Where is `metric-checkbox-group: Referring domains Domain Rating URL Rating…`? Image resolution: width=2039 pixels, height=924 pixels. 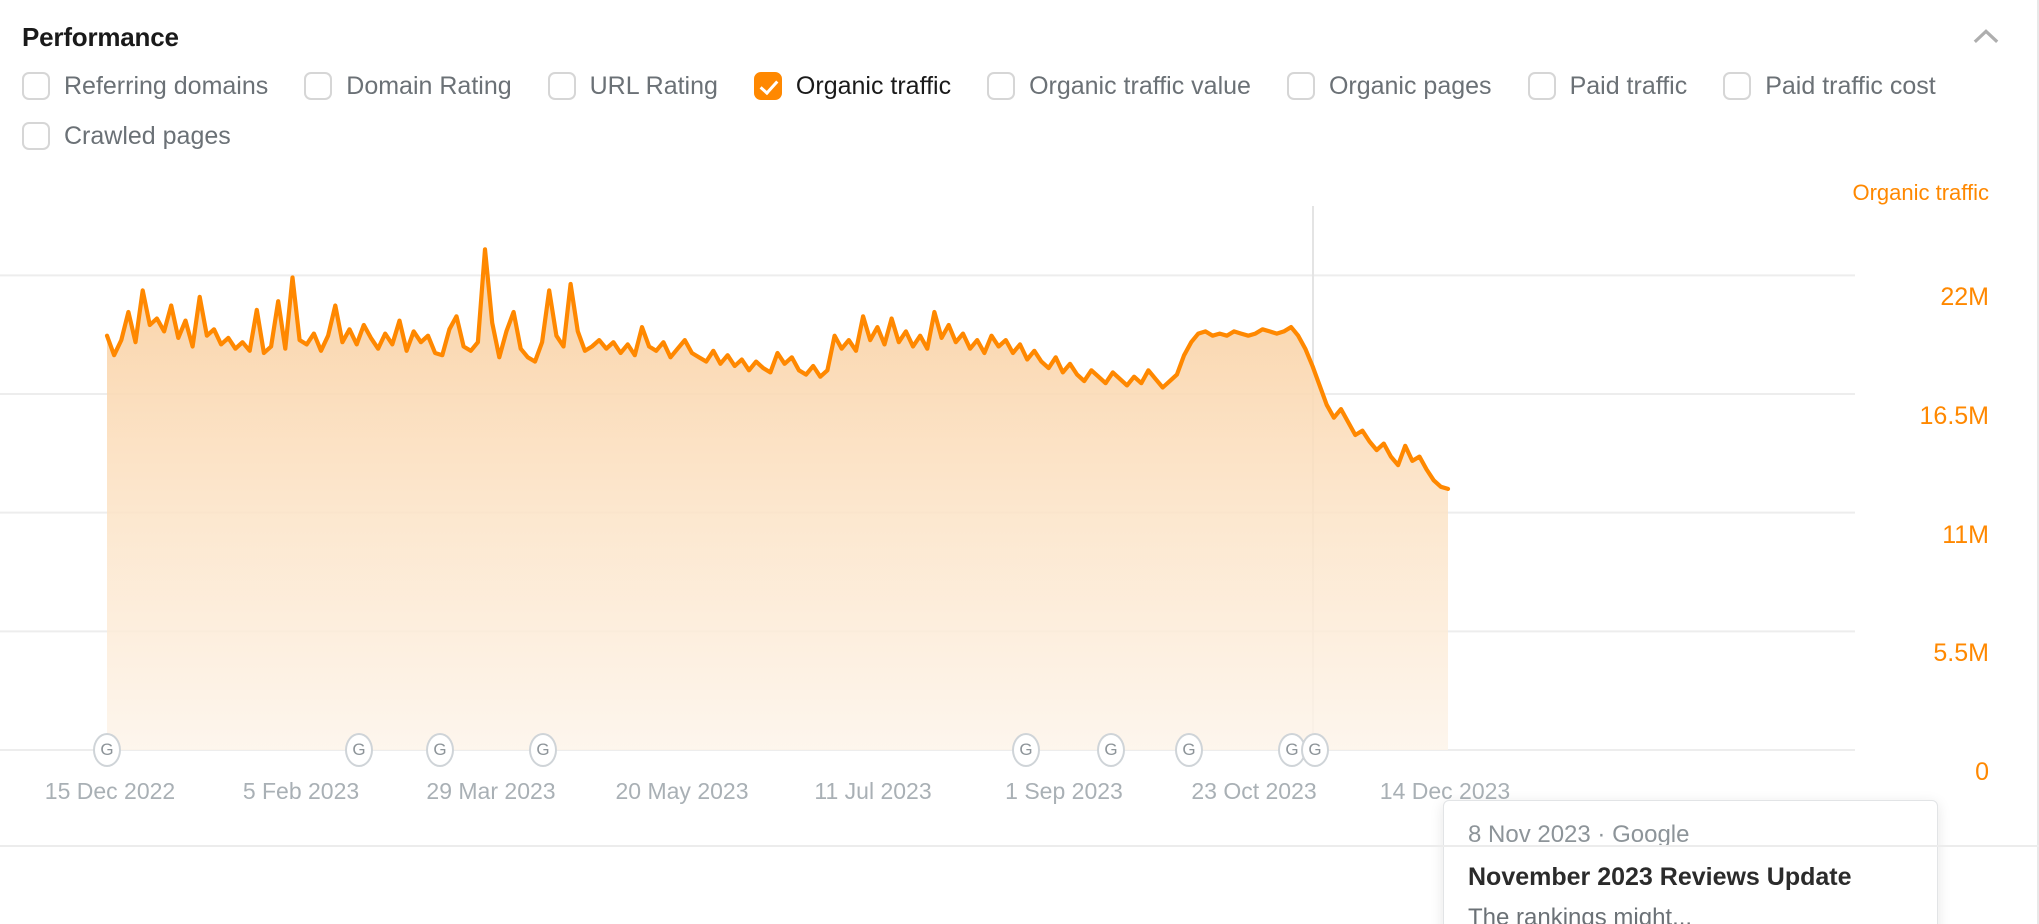
metric-checkbox-group: Referring domains Domain Rating URL Rating… is located at coordinates (1018, 106).